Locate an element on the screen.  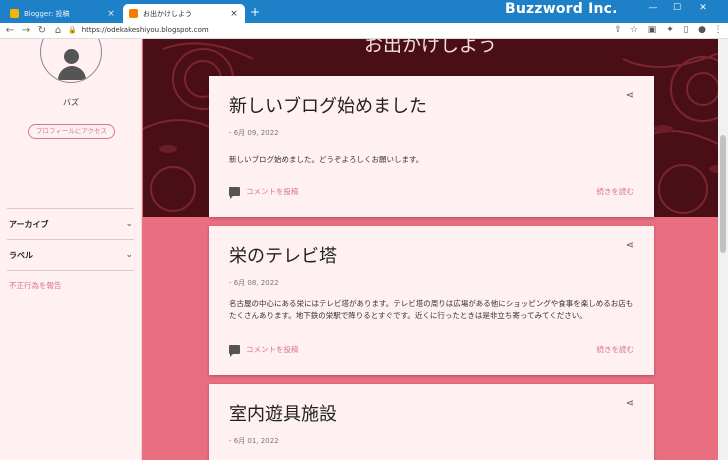
tab-blogger-posts: Blogger: 投稿 × is located at coordinates (63, 13).